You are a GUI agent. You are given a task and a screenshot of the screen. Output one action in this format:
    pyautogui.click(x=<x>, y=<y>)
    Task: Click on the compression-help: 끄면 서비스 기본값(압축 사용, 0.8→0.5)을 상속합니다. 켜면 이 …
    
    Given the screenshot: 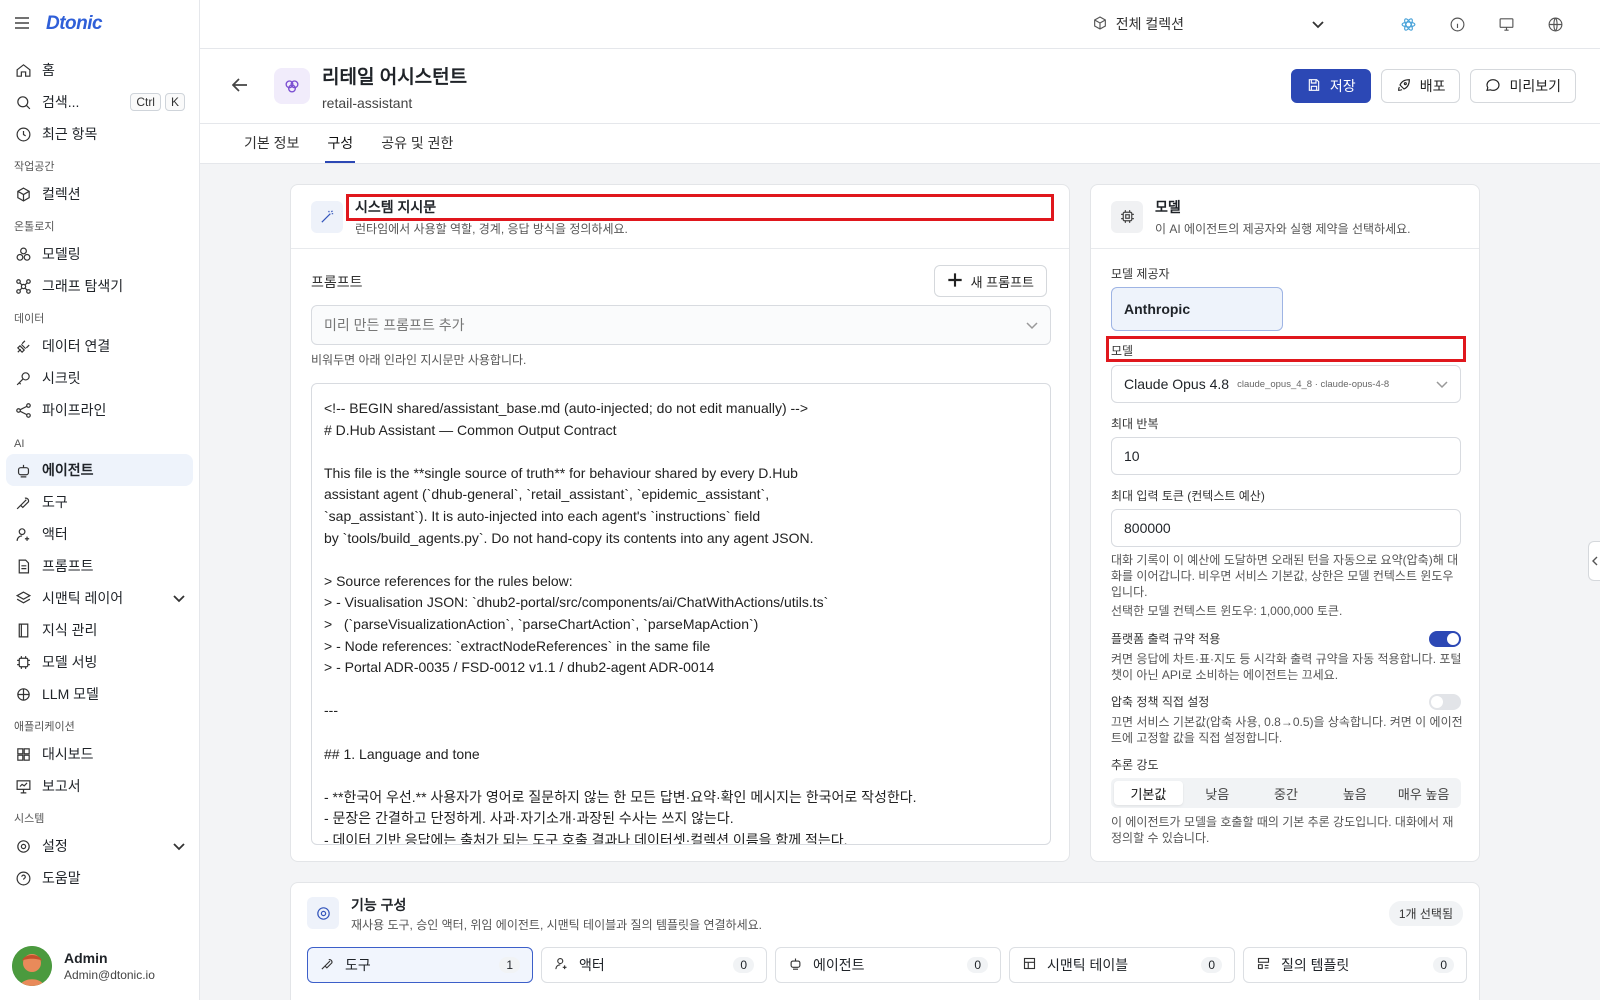 What is the action you would take?
    pyautogui.click(x=1287, y=730)
    